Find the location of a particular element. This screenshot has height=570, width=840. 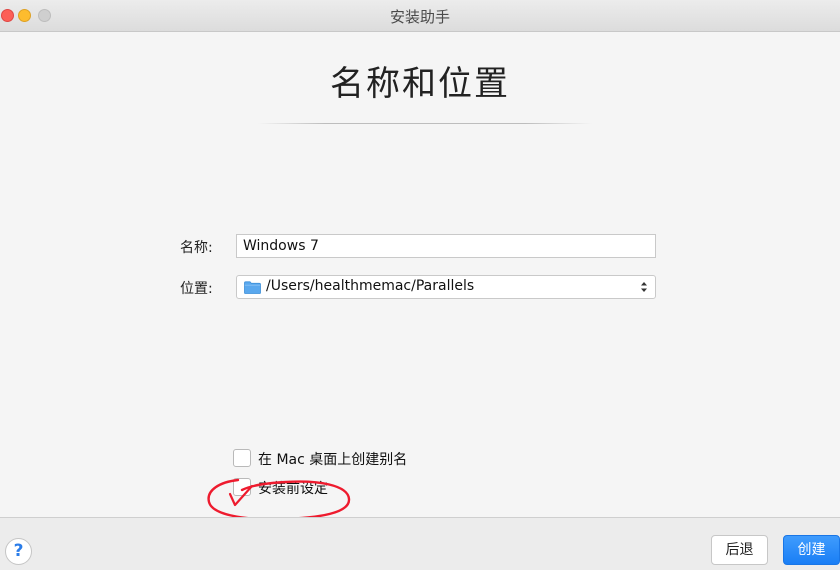

name-input is located at coordinates (446, 246).